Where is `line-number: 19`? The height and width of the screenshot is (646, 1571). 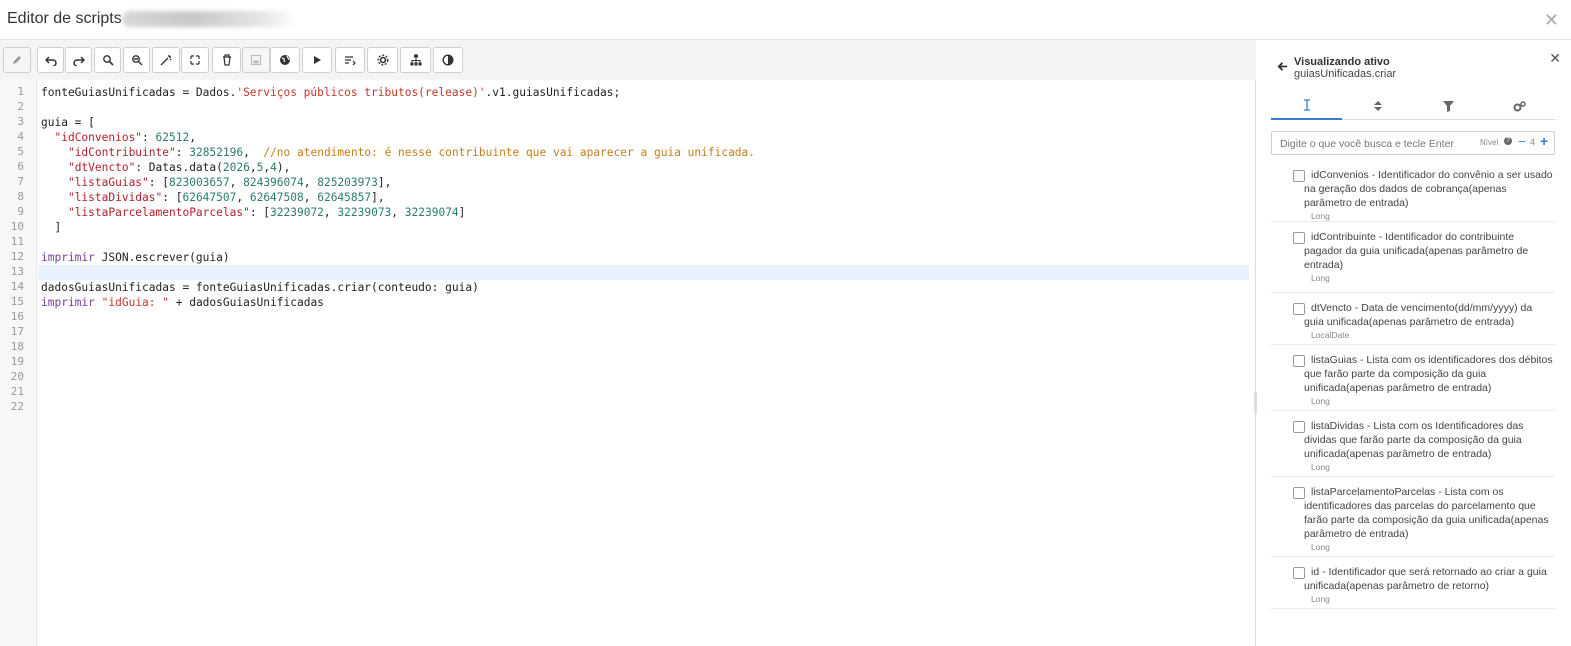
line-number: 19 is located at coordinates (17, 361).